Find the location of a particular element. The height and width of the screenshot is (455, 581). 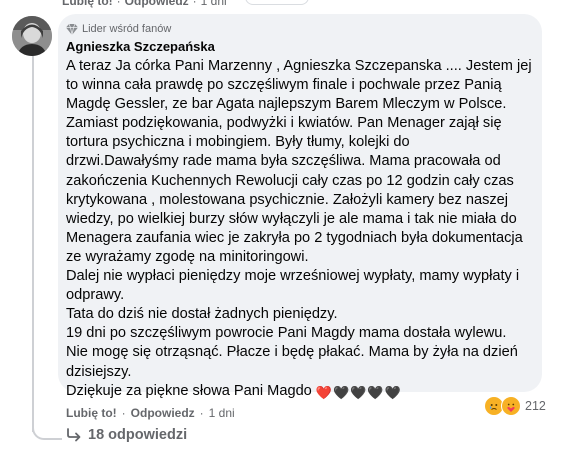

diamond-icon is located at coordinates (72, 29).